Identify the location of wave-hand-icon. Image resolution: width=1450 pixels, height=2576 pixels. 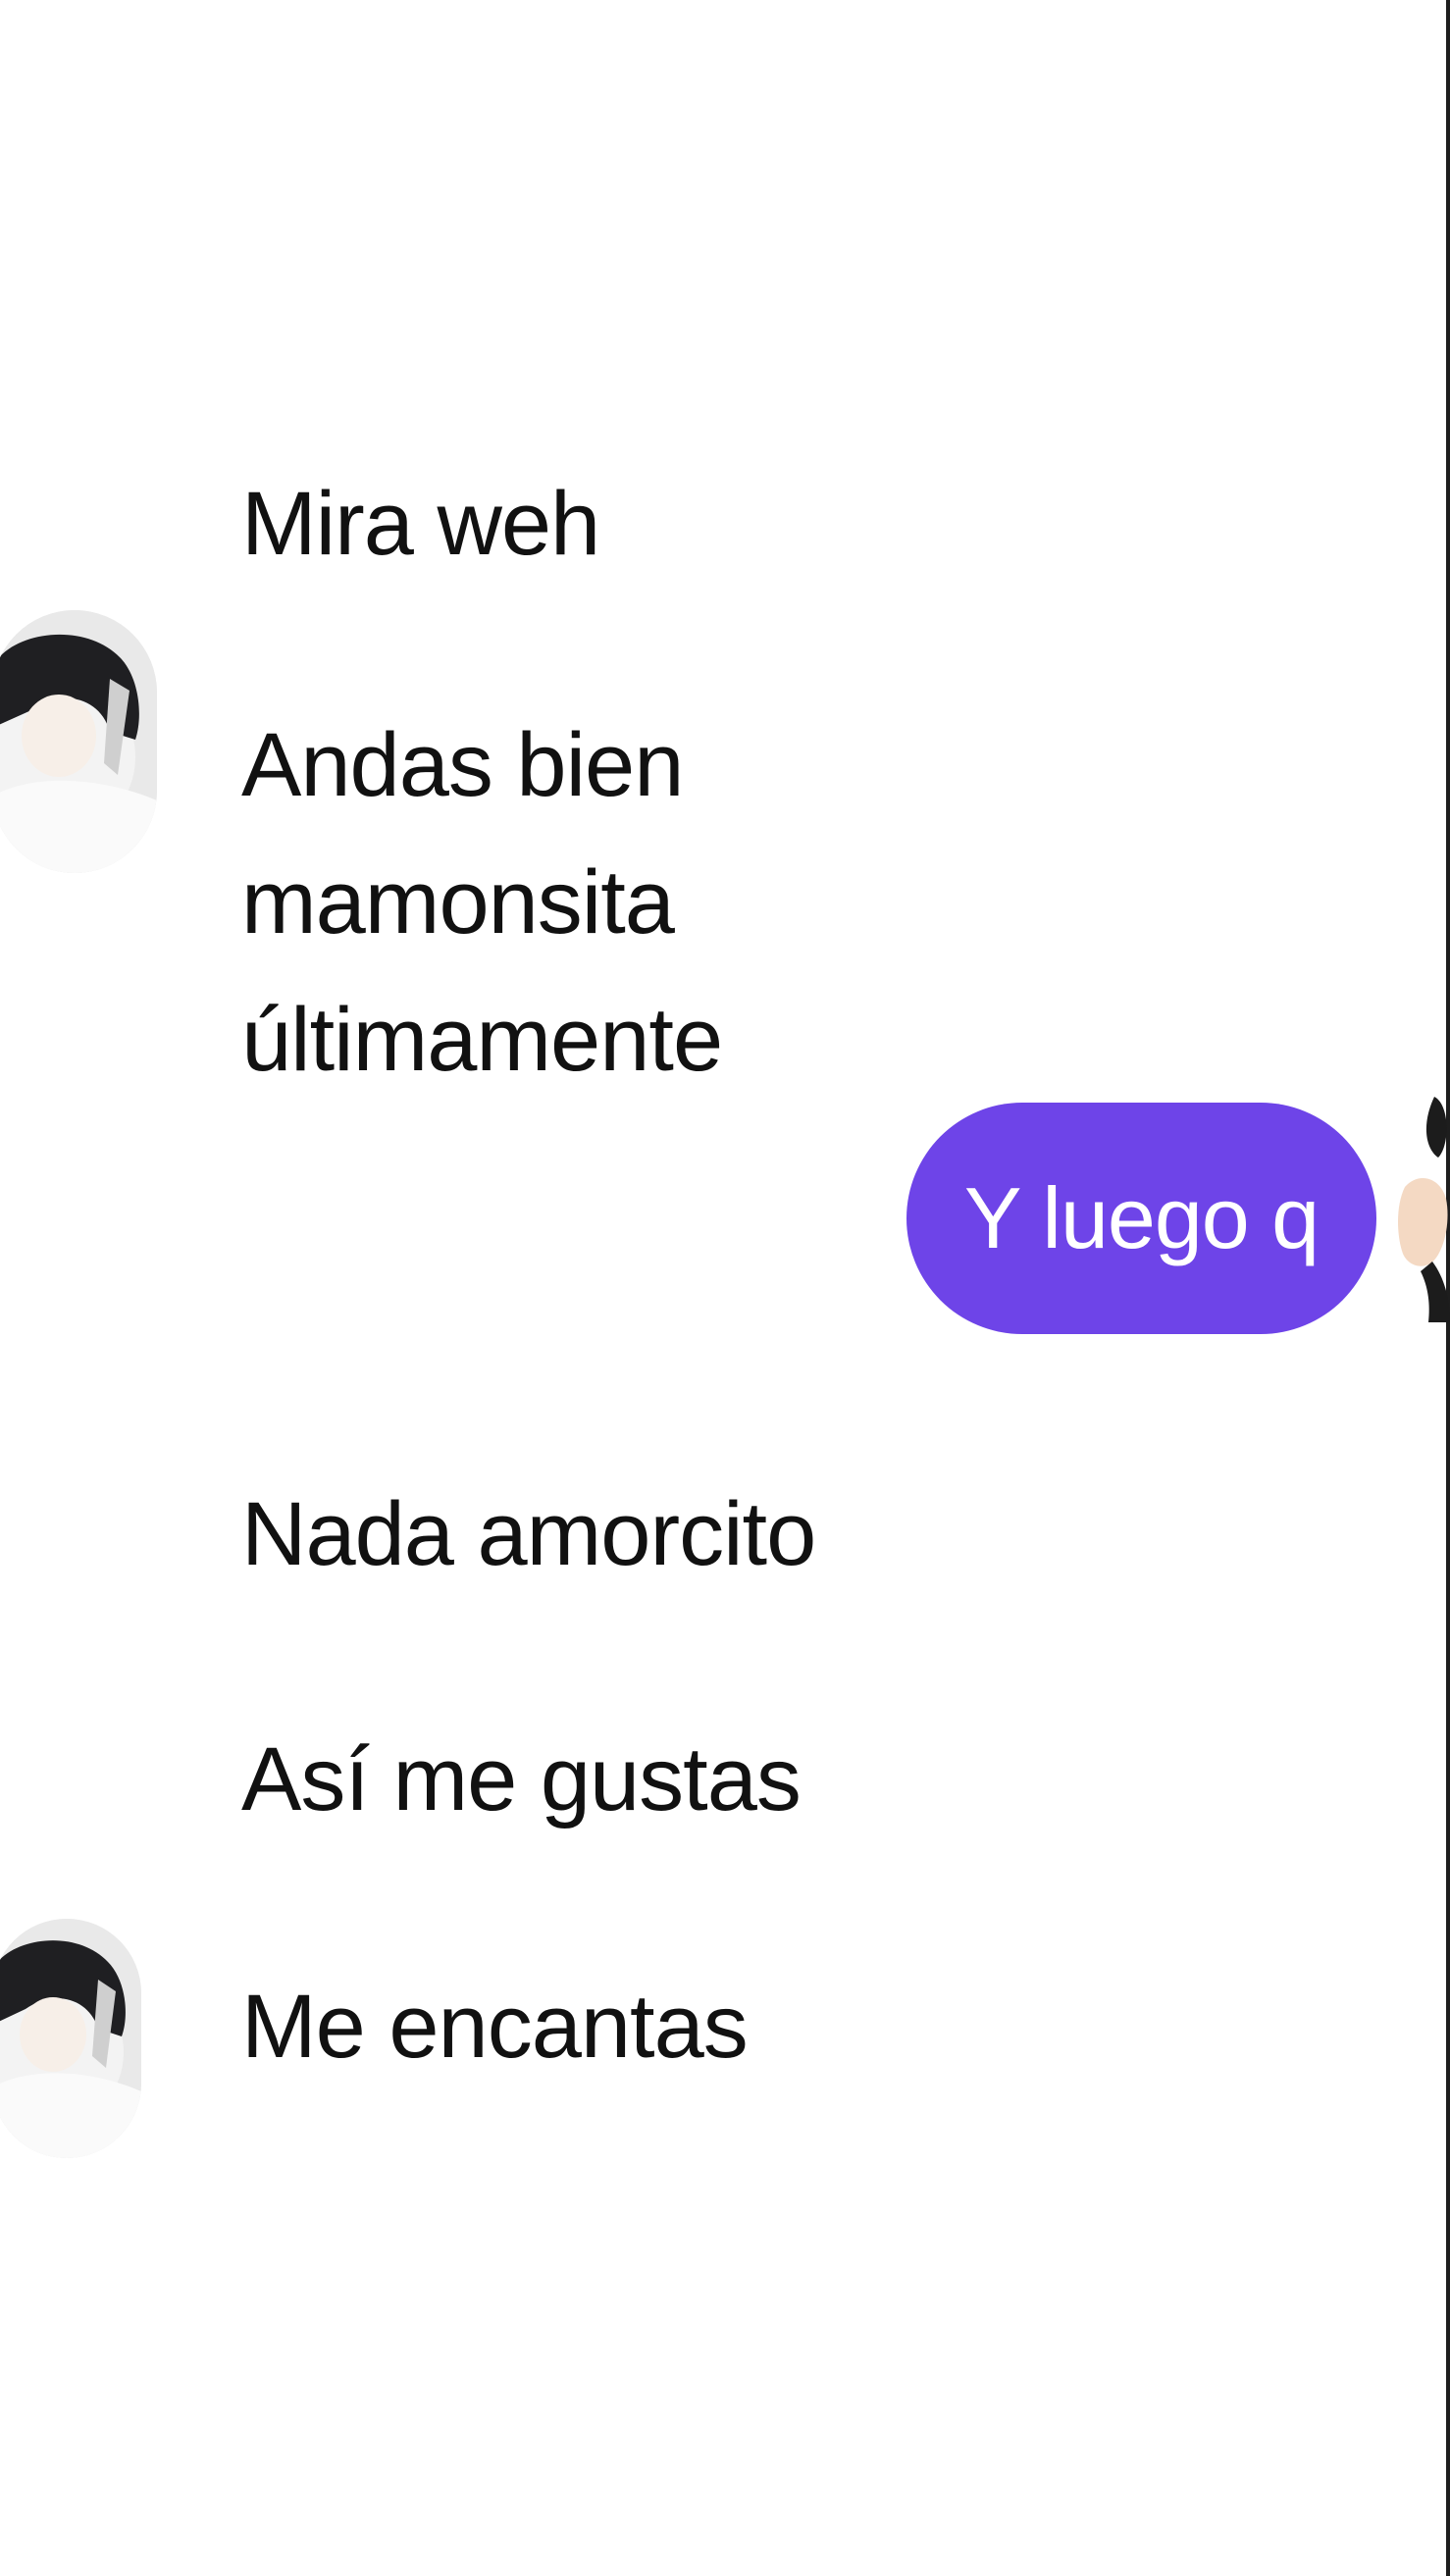
(1421, 1209).